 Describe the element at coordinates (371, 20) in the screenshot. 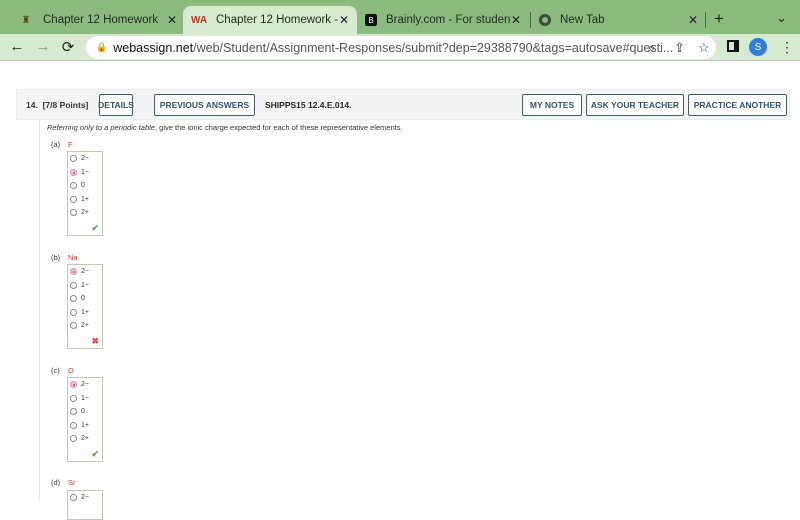

I see `brainly-icon: B` at that location.